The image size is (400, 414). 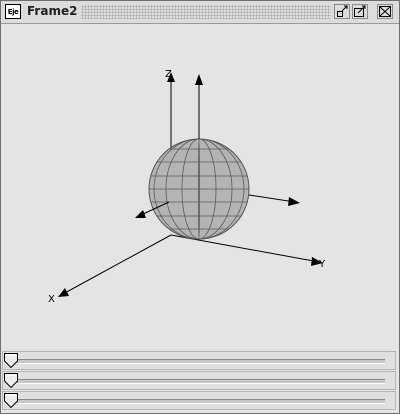 What do you see at coordinates (196, 381) in the screenshot?
I see `slider-2-track` at bounding box center [196, 381].